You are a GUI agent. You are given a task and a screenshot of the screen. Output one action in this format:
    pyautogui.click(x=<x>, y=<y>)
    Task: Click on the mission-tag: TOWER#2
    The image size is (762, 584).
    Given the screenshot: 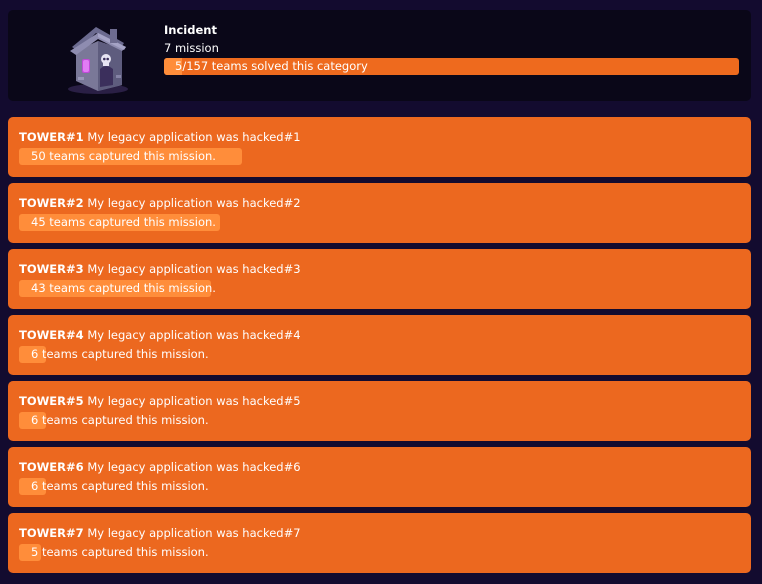 What is the action you would take?
    pyautogui.click(x=51, y=203)
    